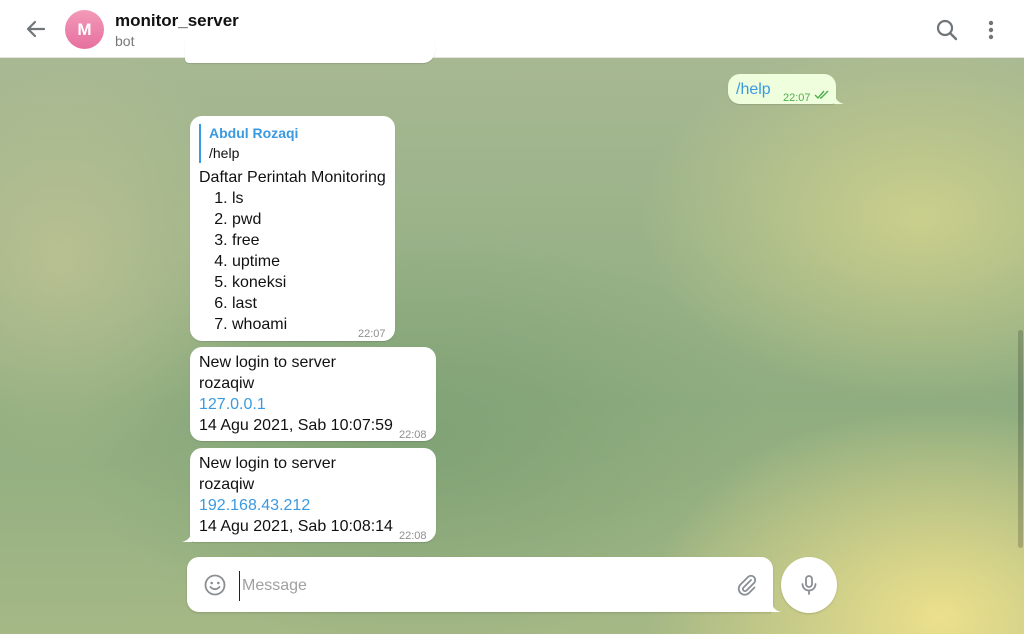  I want to click on more-vertical-icon, so click(991, 30).